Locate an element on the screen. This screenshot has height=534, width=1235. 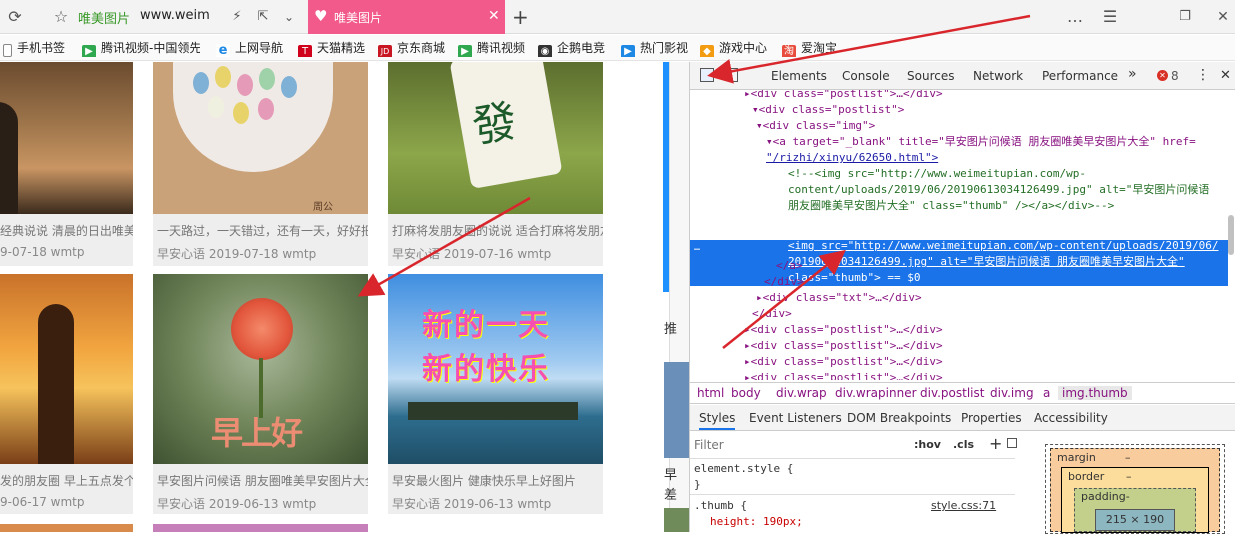
hov-toggle: :hov is located at coordinates (927, 444).